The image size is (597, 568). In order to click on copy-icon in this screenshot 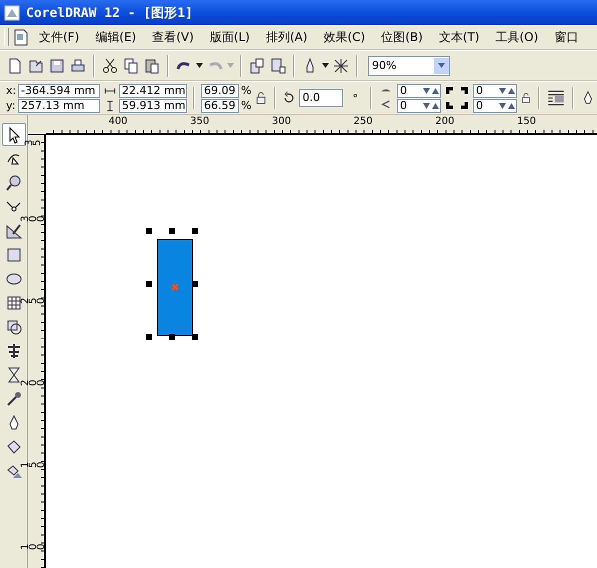, I will do `click(131, 65)`.